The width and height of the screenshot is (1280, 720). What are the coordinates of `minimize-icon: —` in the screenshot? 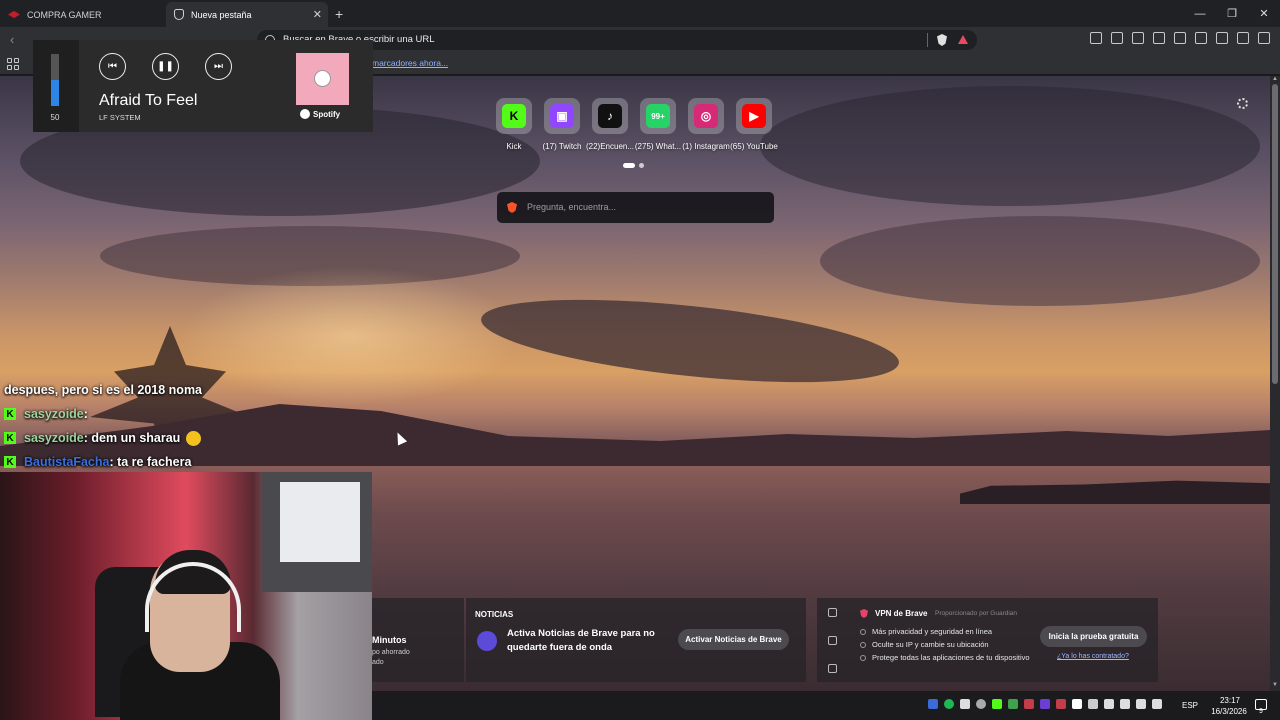 It's located at (1200, 13).